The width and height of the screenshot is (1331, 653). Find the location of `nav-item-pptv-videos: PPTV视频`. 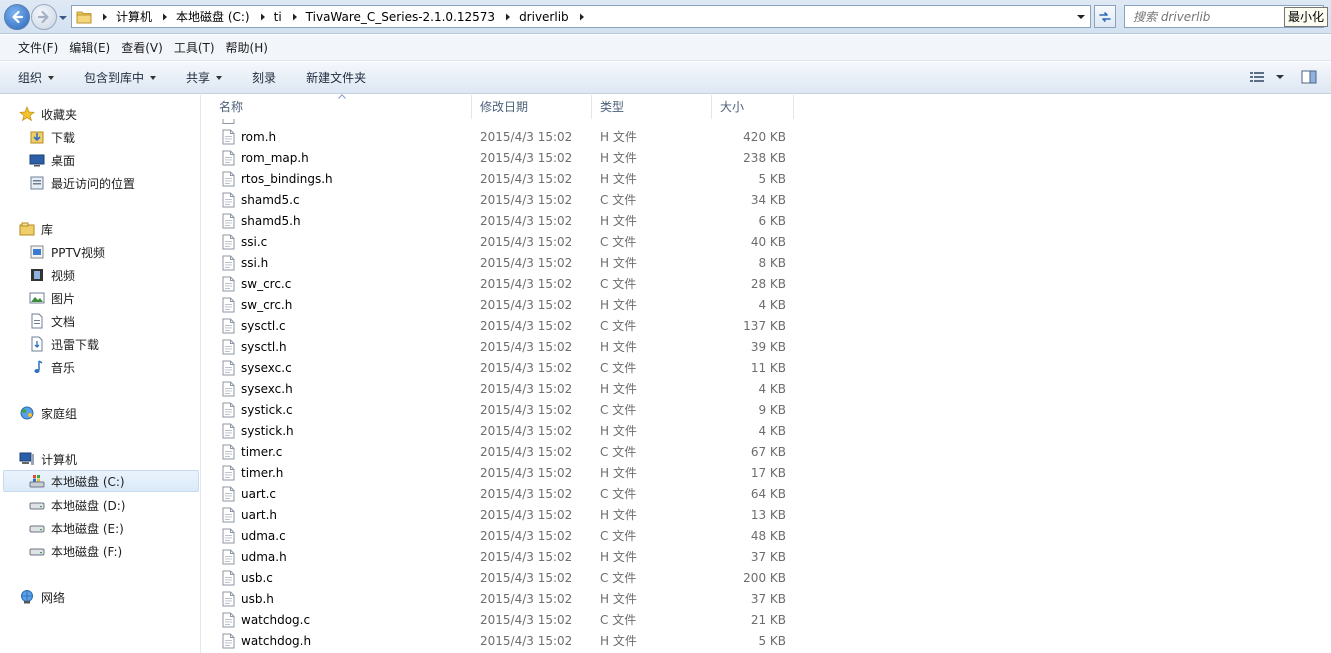

nav-item-pptv-videos: PPTV视频 is located at coordinates (67, 252).